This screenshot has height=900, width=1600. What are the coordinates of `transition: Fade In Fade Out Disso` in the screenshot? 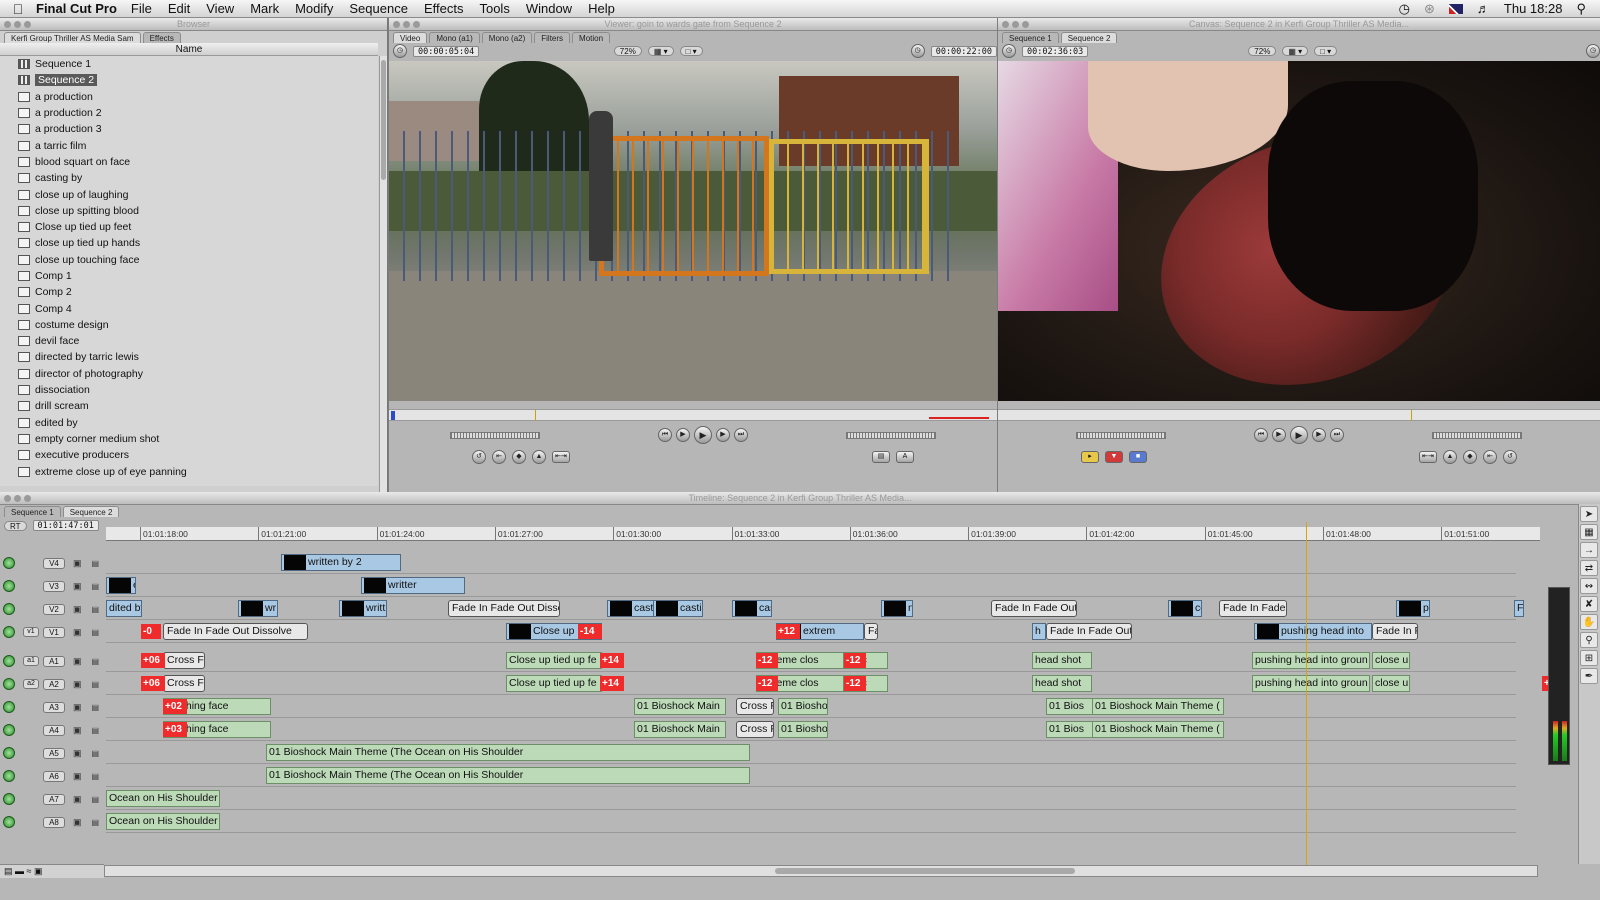 It's located at (504, 608).